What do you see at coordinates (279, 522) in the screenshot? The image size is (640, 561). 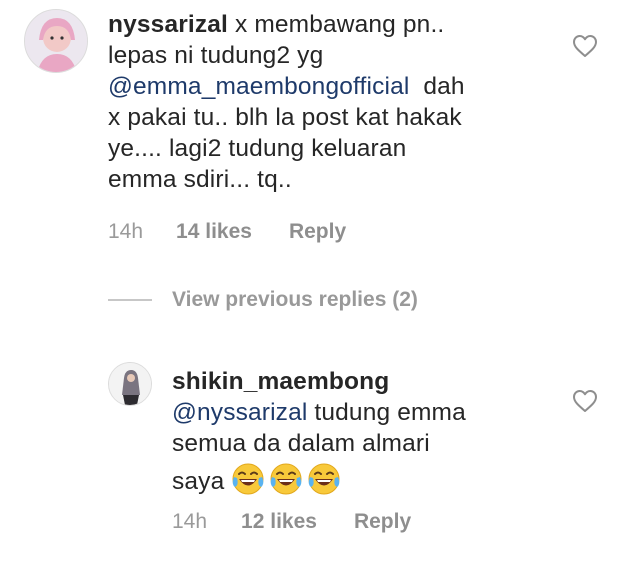 I see `likes-count-button: 12 likes` at bounding box center [279, 522].